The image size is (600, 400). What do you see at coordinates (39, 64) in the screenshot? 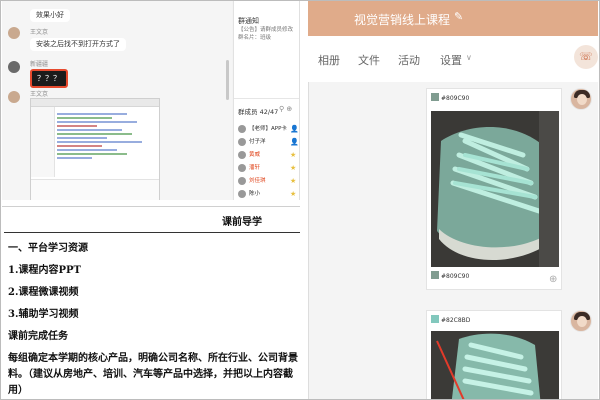
I see `sender-name: 新疆疆` at bounding box center [39, 64].